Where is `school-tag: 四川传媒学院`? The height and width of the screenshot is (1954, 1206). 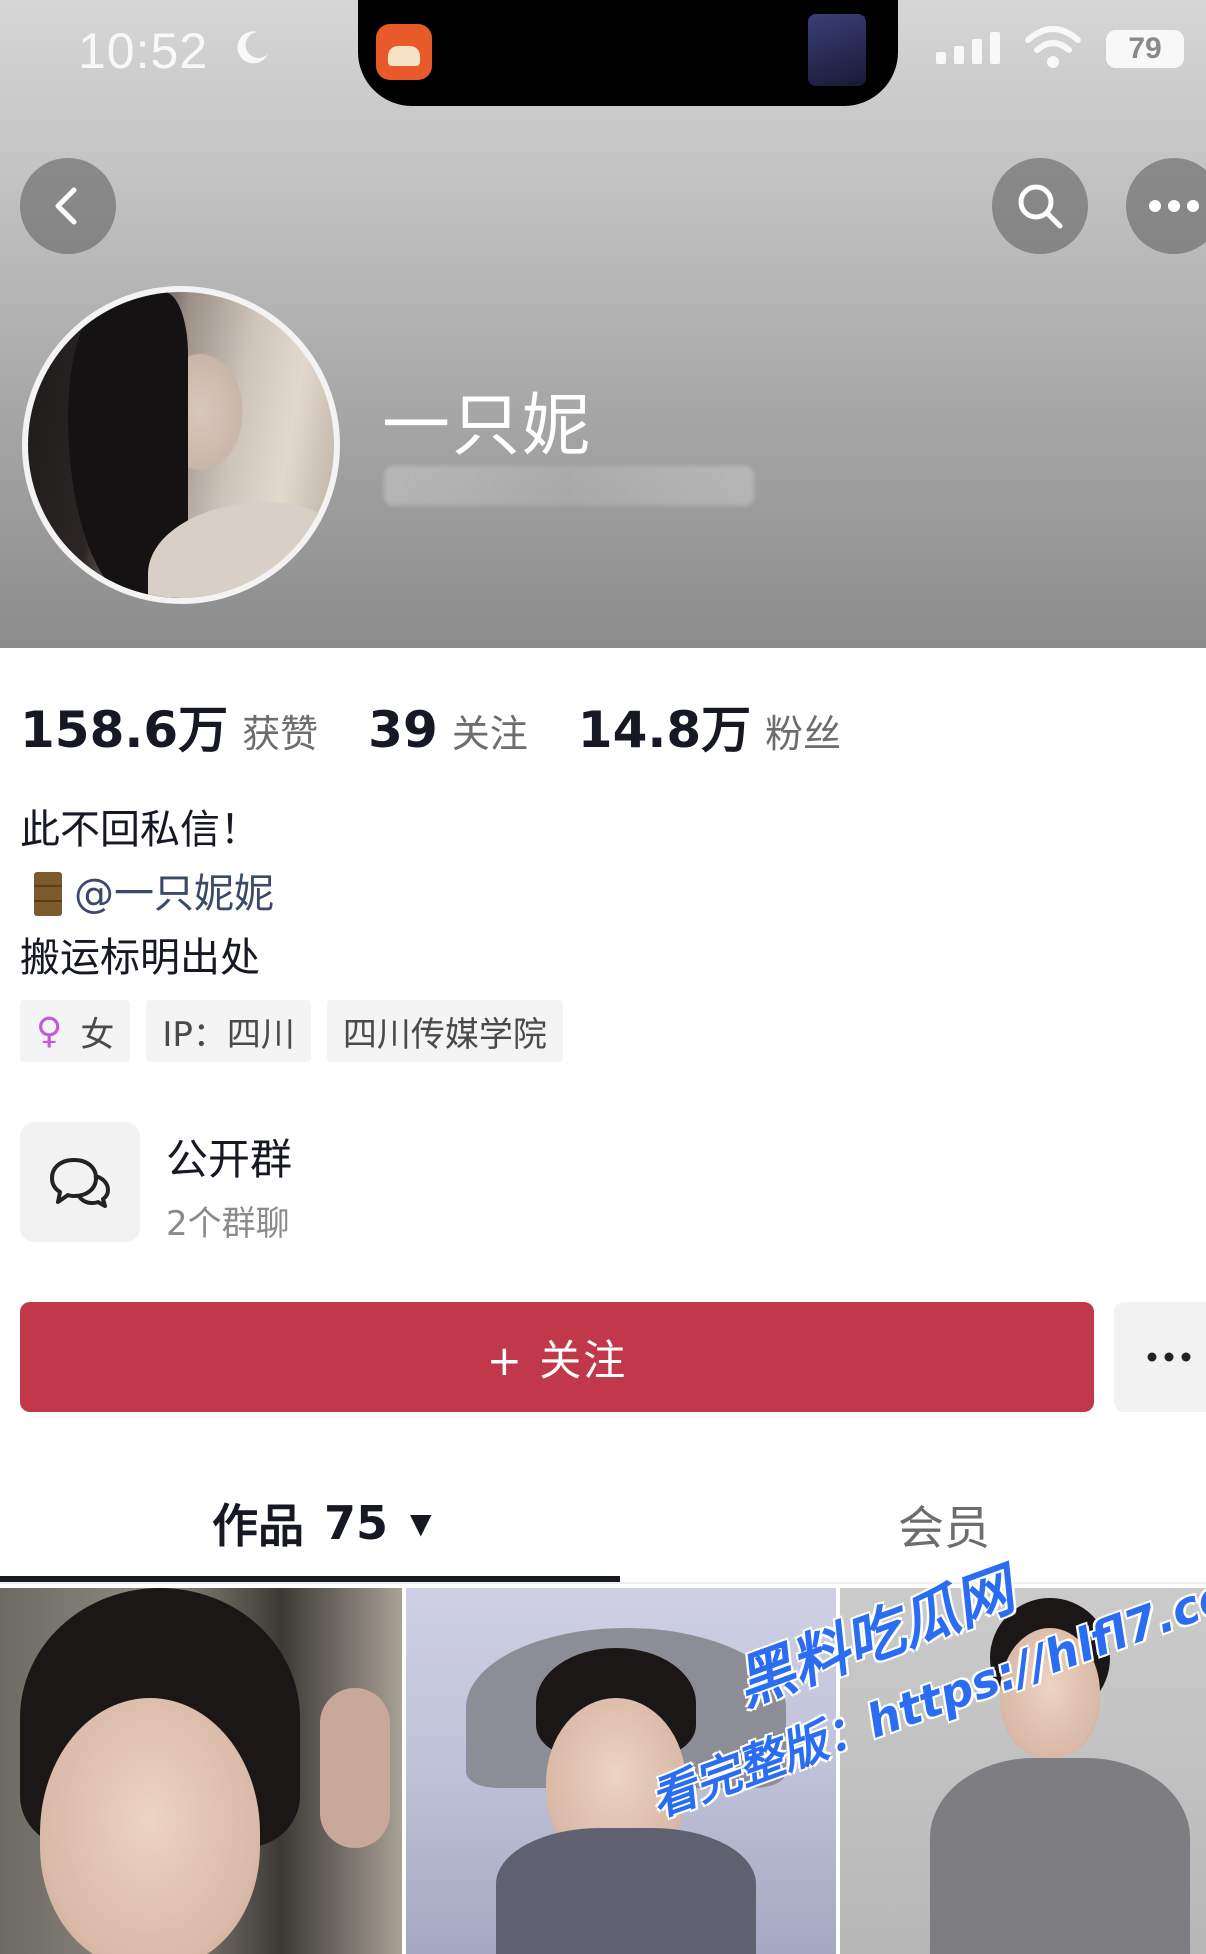
school-tag: 四川传媒学院 is located at coordinates (444, 1031).